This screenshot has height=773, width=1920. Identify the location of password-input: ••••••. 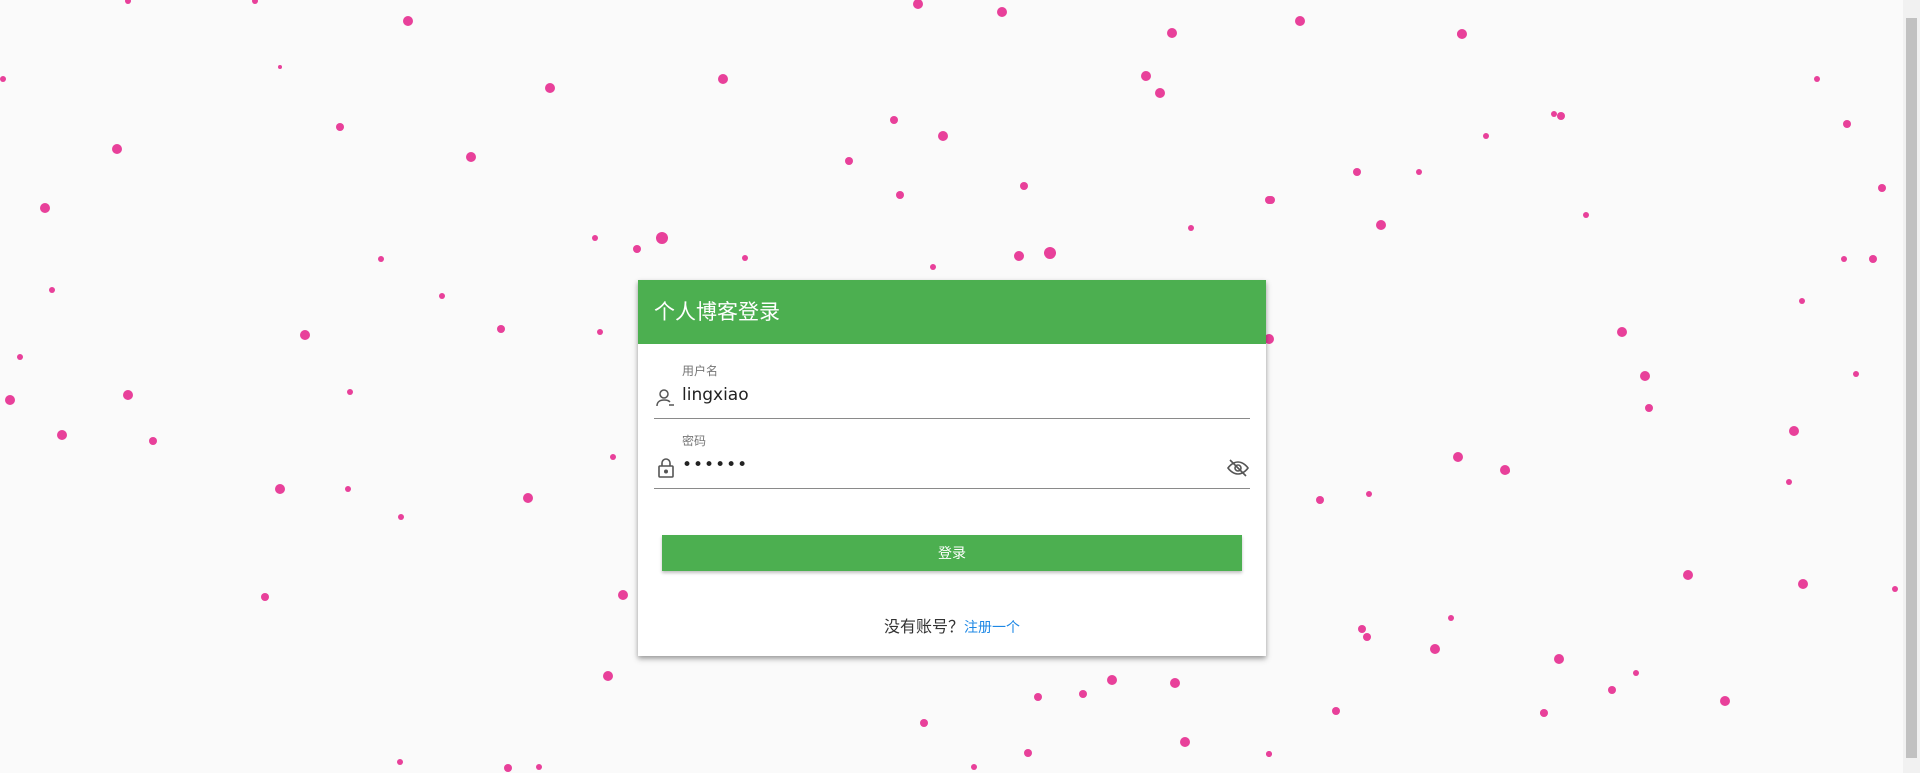
(942, 465).